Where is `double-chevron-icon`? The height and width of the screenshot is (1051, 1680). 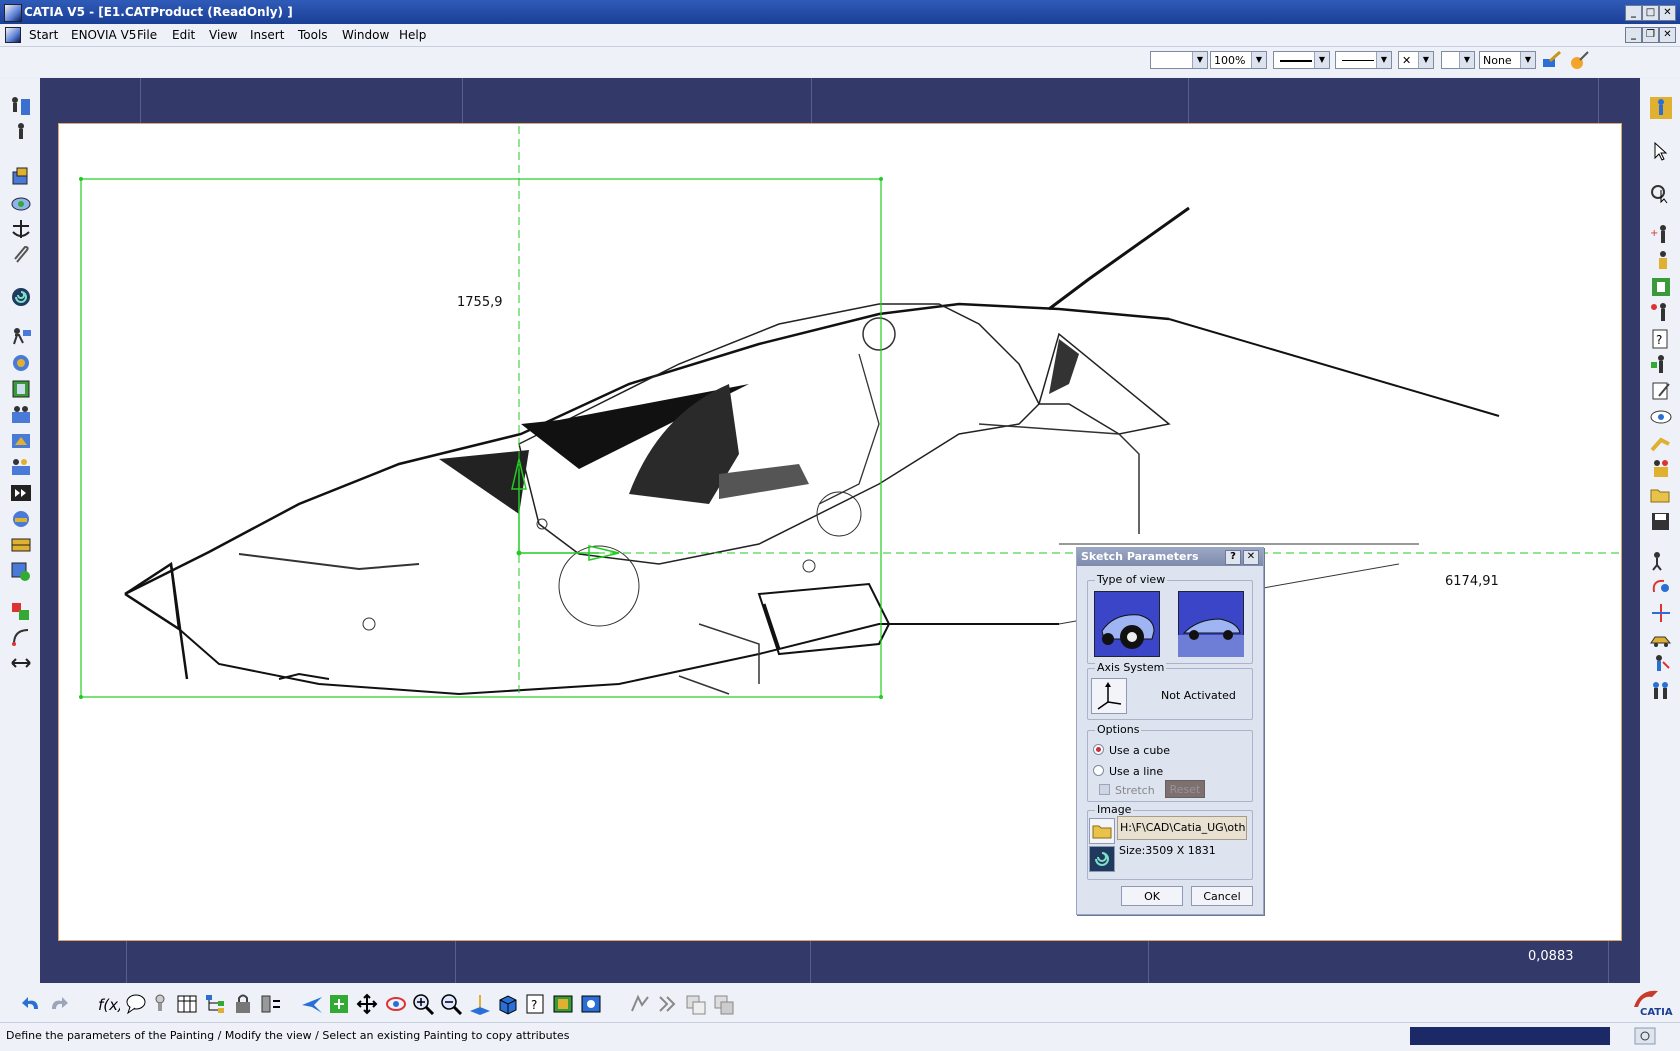
double-chevron-icon is located at coordinates (668, 1004).